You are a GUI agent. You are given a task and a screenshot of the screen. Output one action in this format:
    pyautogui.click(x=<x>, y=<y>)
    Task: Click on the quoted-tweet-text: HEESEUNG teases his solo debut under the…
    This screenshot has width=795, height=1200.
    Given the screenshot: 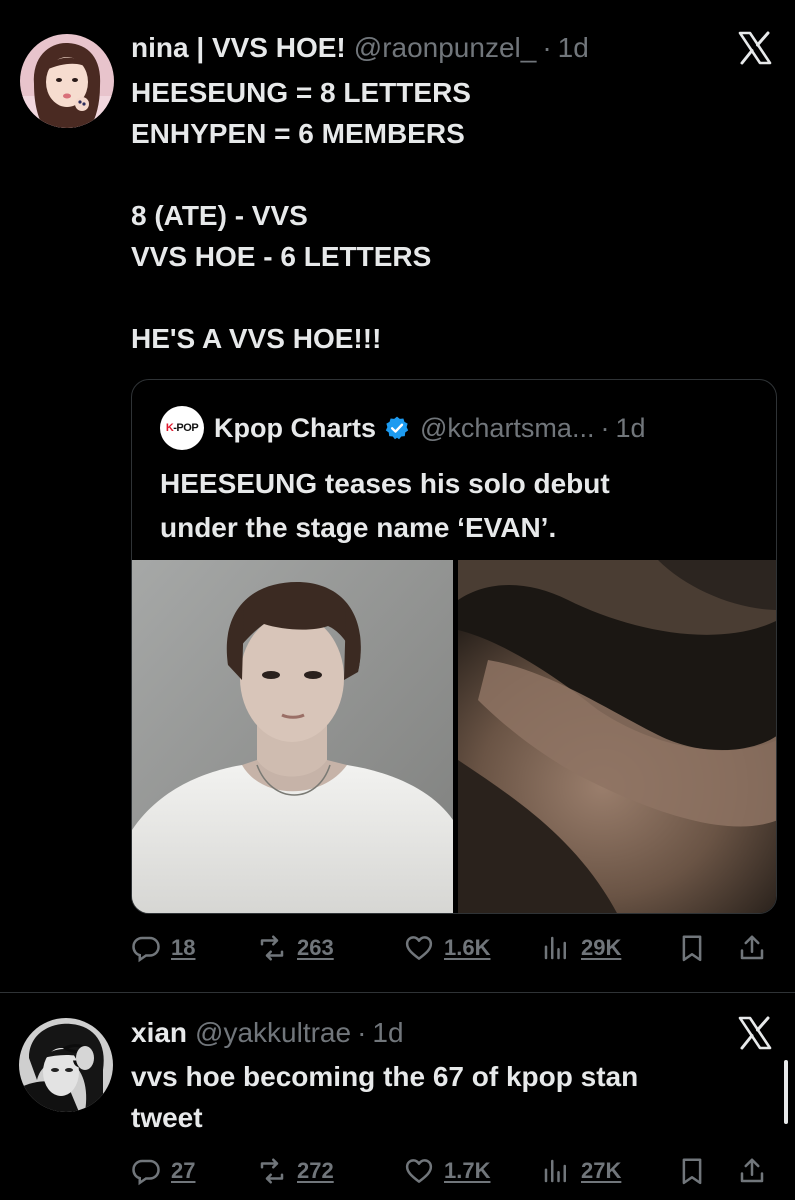 What is the action you would take?
    pyautogui.click(x=385, y=506)
    